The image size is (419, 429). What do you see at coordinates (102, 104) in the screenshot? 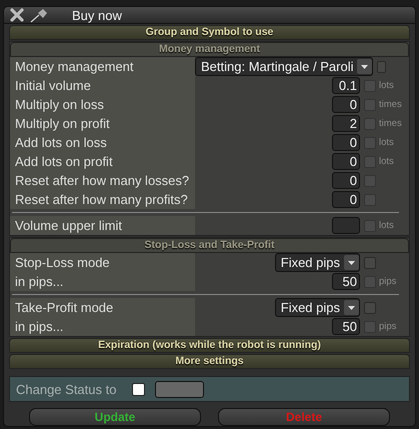
I see `field-label: Multiply on loss` at bounding box center [102, 104].